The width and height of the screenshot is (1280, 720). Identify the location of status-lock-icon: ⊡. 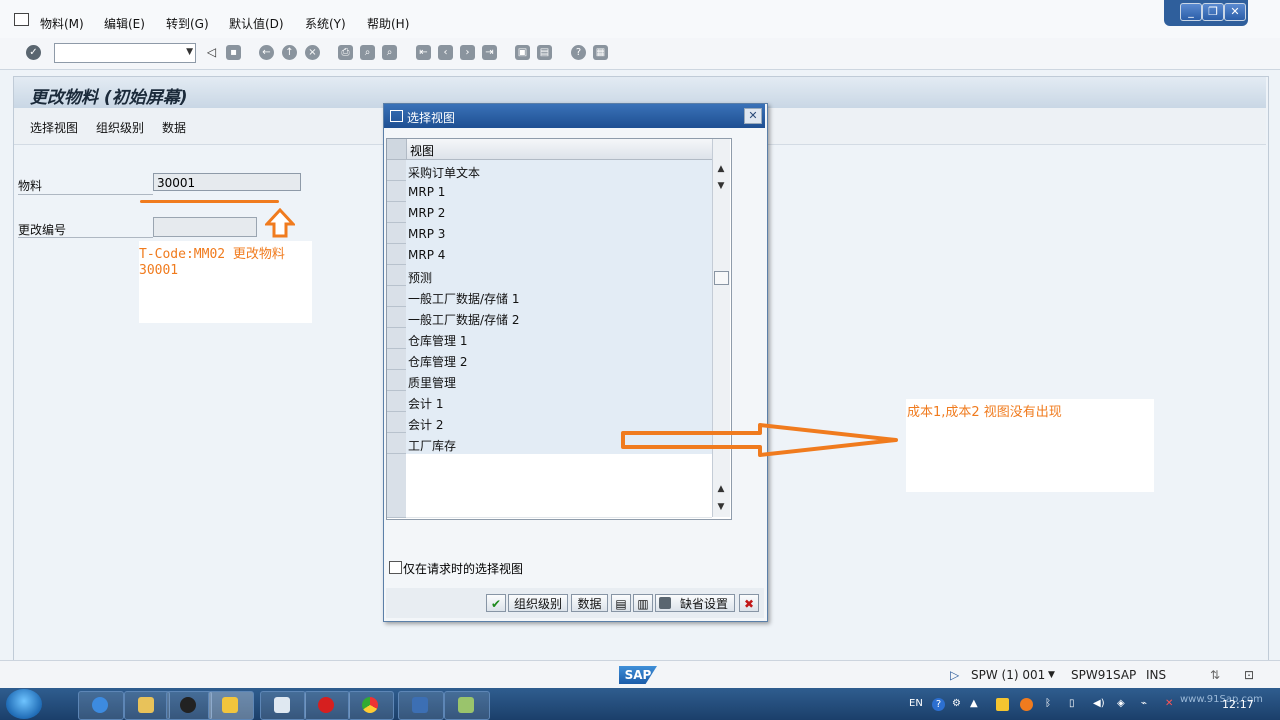
(1249, 675).